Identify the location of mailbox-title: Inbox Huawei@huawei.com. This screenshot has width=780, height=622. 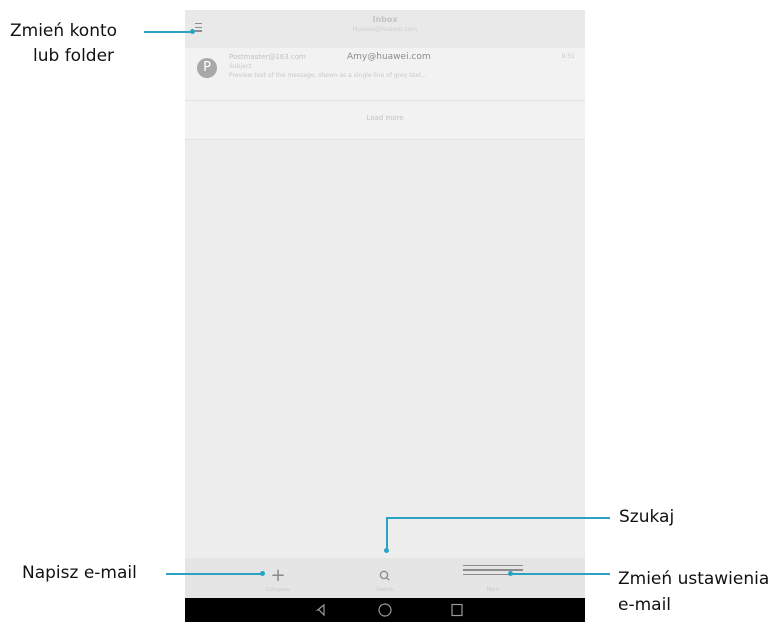
(385, 25).